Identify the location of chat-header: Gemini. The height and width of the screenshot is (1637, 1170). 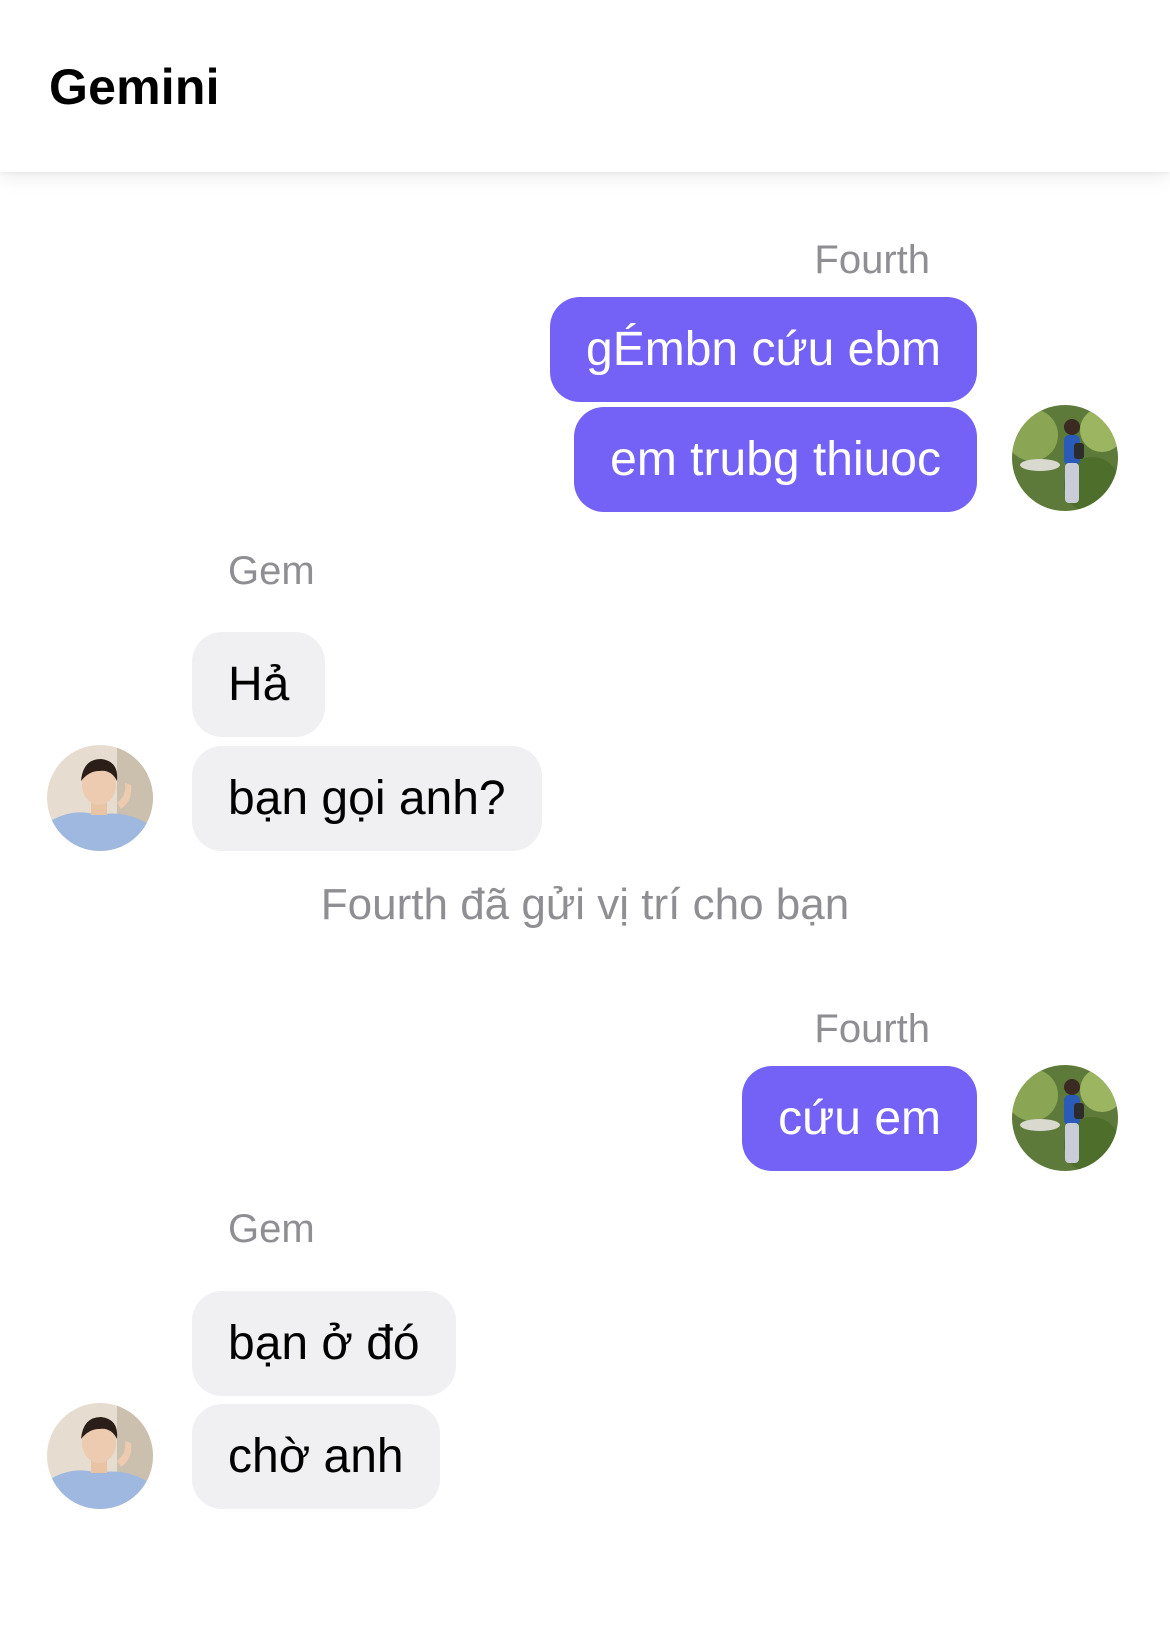
(585, 86).